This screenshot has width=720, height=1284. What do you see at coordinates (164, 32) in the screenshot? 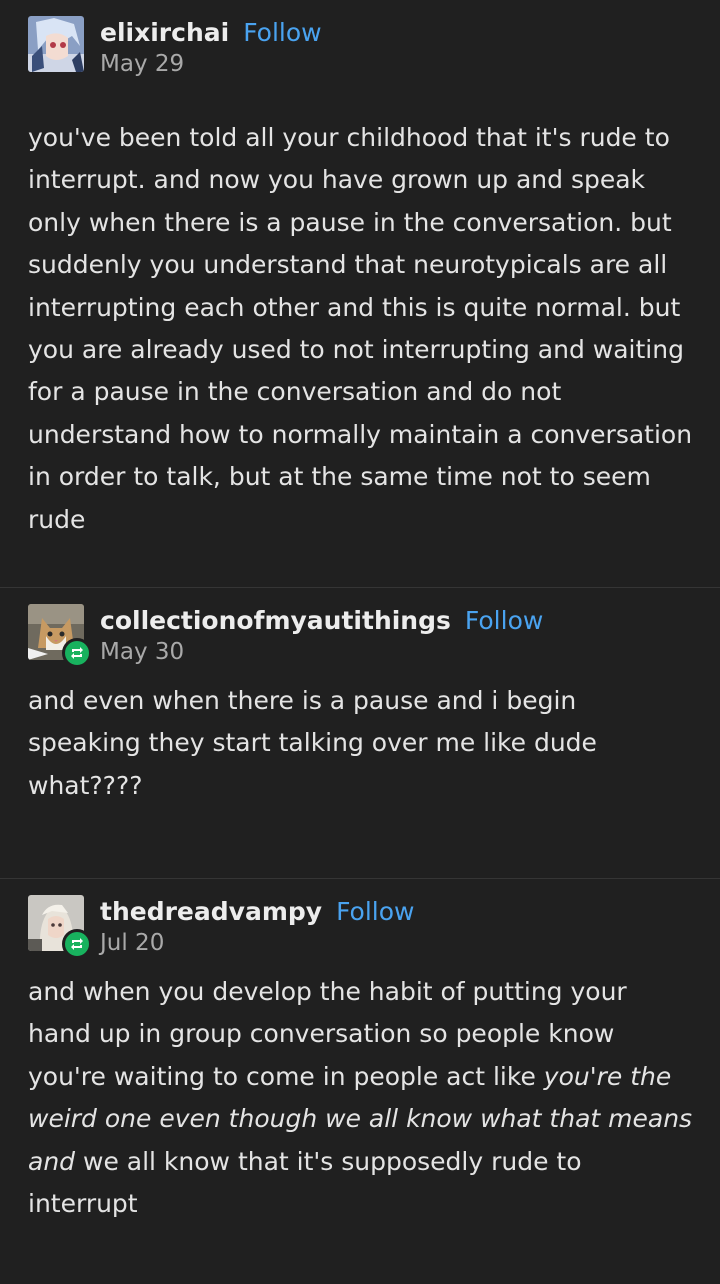
I see `username: elixirchai` at bounding box center [164, 32].